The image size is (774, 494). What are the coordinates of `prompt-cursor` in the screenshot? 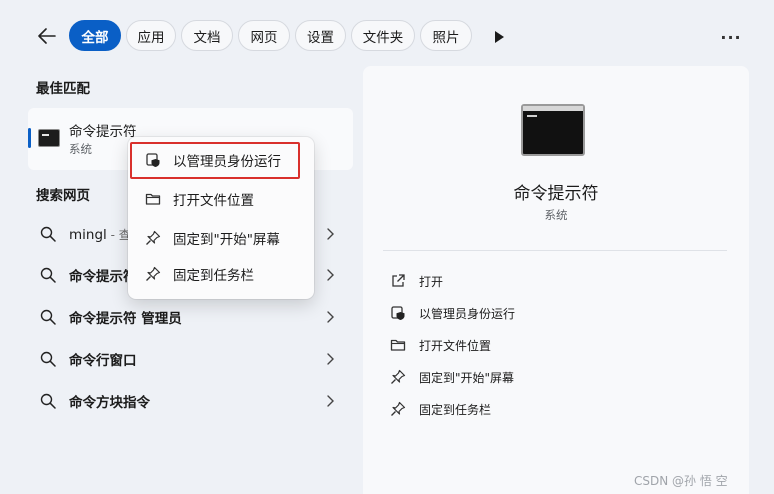 It's located at (532, 116).